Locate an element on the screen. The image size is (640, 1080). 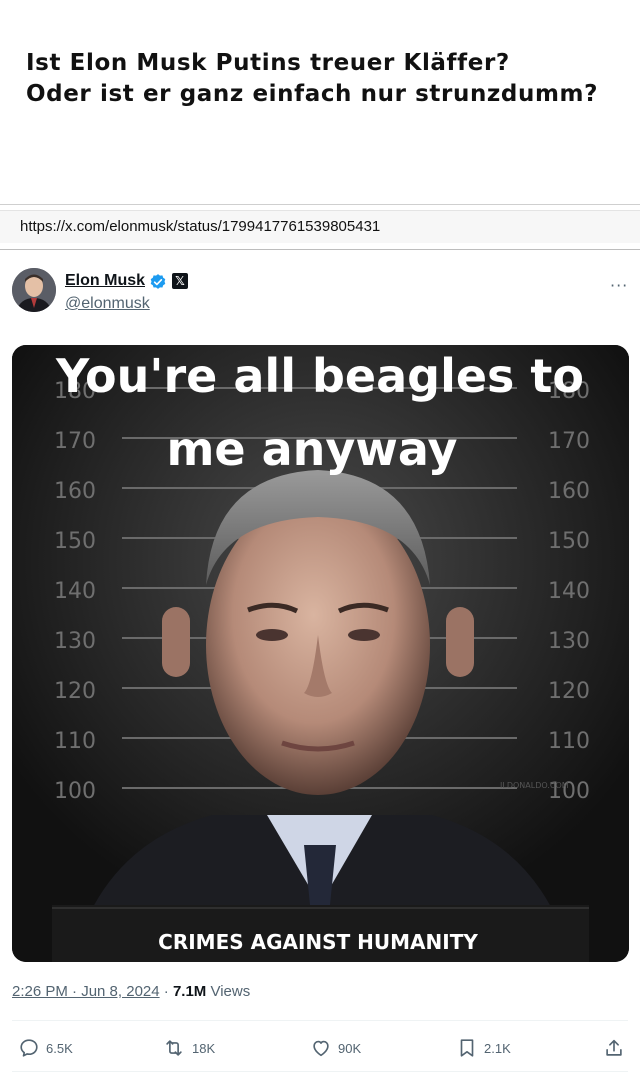
share-button is located at coordinates (617, 1048).